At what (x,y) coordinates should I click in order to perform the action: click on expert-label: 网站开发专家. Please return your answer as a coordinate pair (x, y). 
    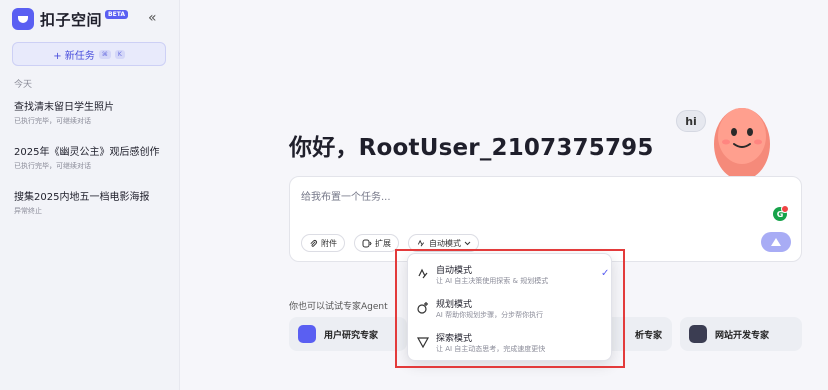
    Looking at the image, I should click on (742, 335).